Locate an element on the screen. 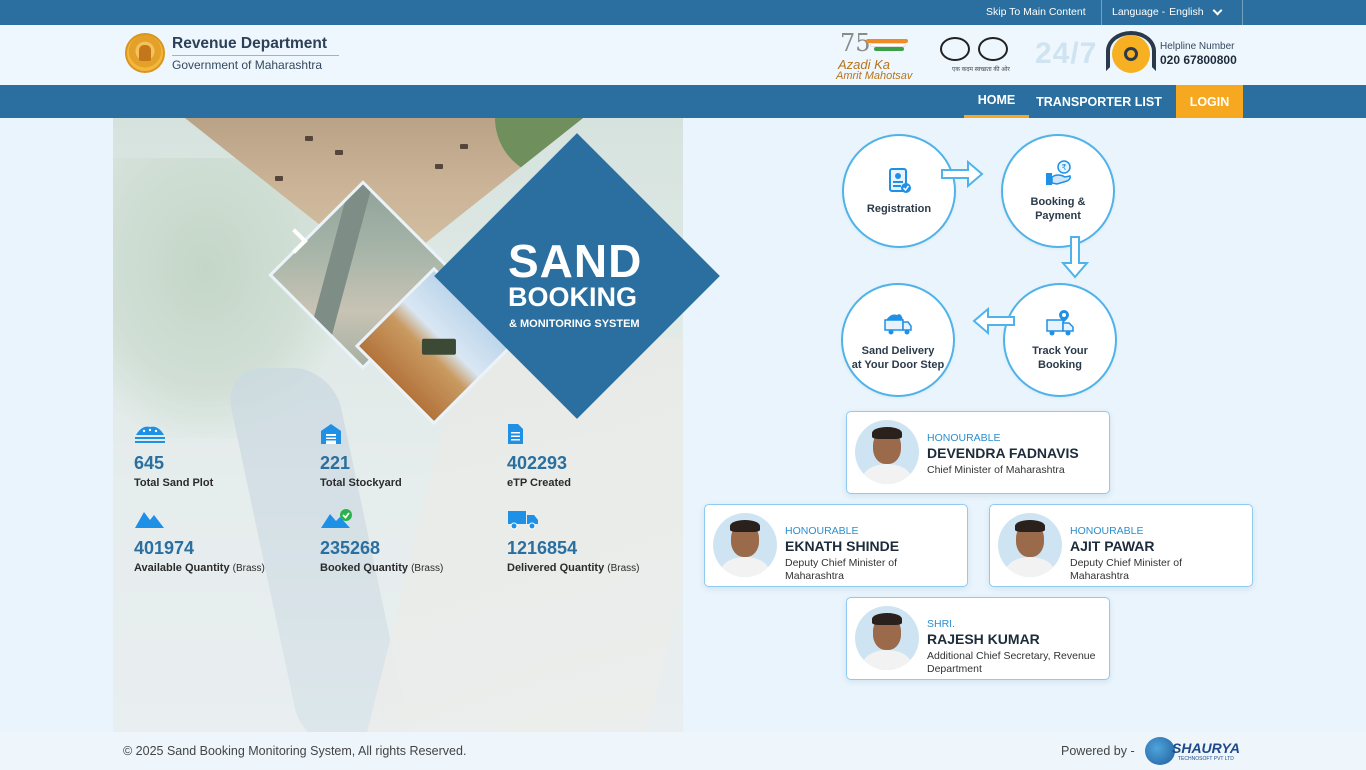 This screenshot has height=770, width=1366. process-step-label: Sand Delivery at Your Door Step is located at coordinates (898, 358).